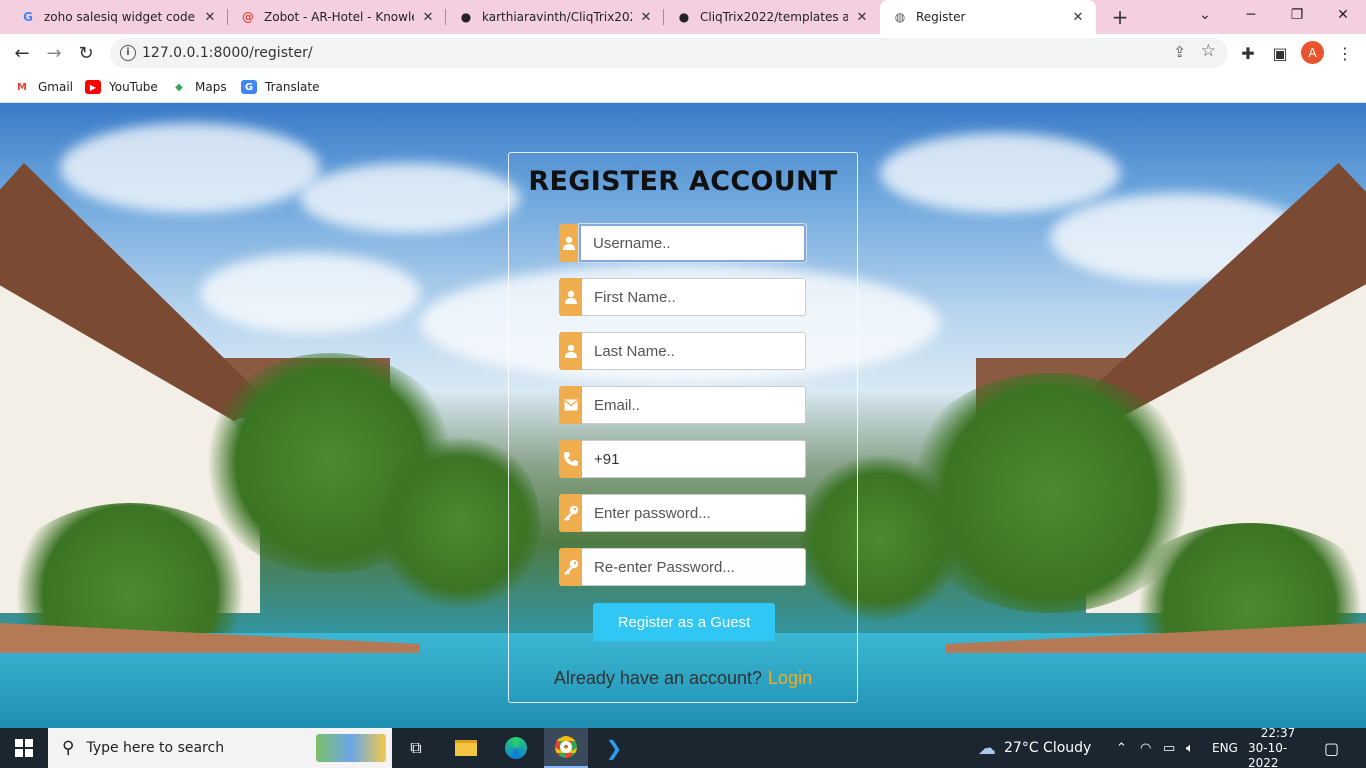 The height and width of the screenshot is (768, 1366). What do you see at coordinates (684, 622) in the screenshot?
I see `register-guest-button: Register as a Guest` at bounding box center [684, 622].